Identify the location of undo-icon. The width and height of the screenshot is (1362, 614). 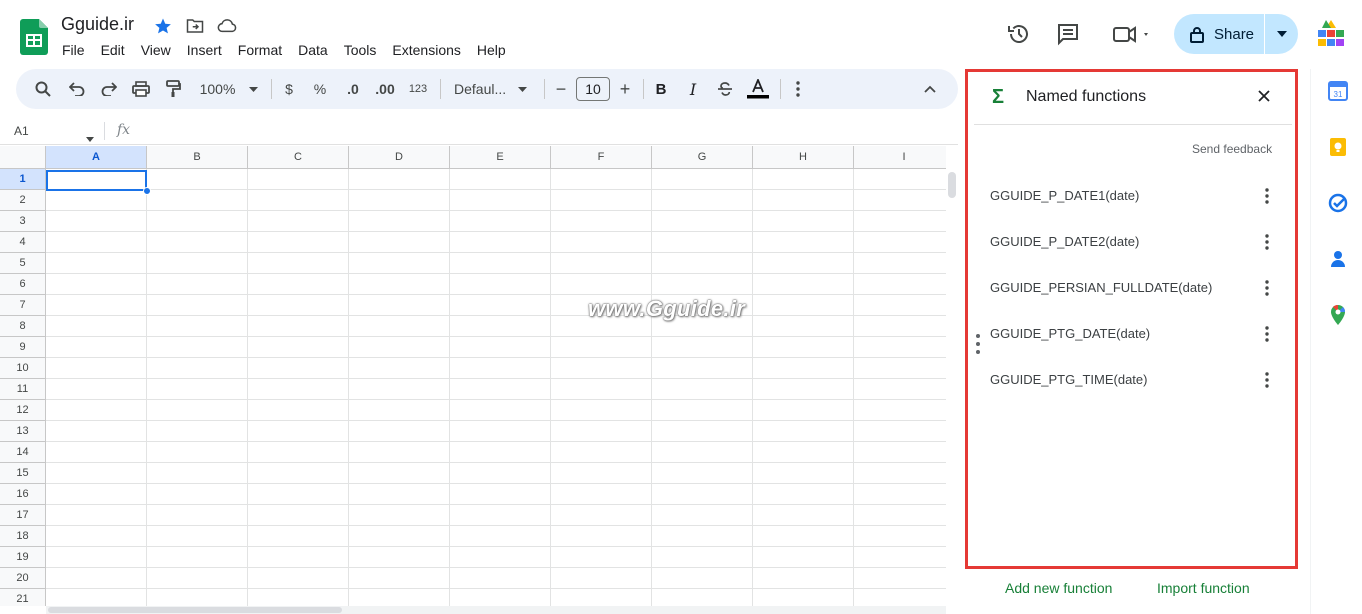
(77, 89).